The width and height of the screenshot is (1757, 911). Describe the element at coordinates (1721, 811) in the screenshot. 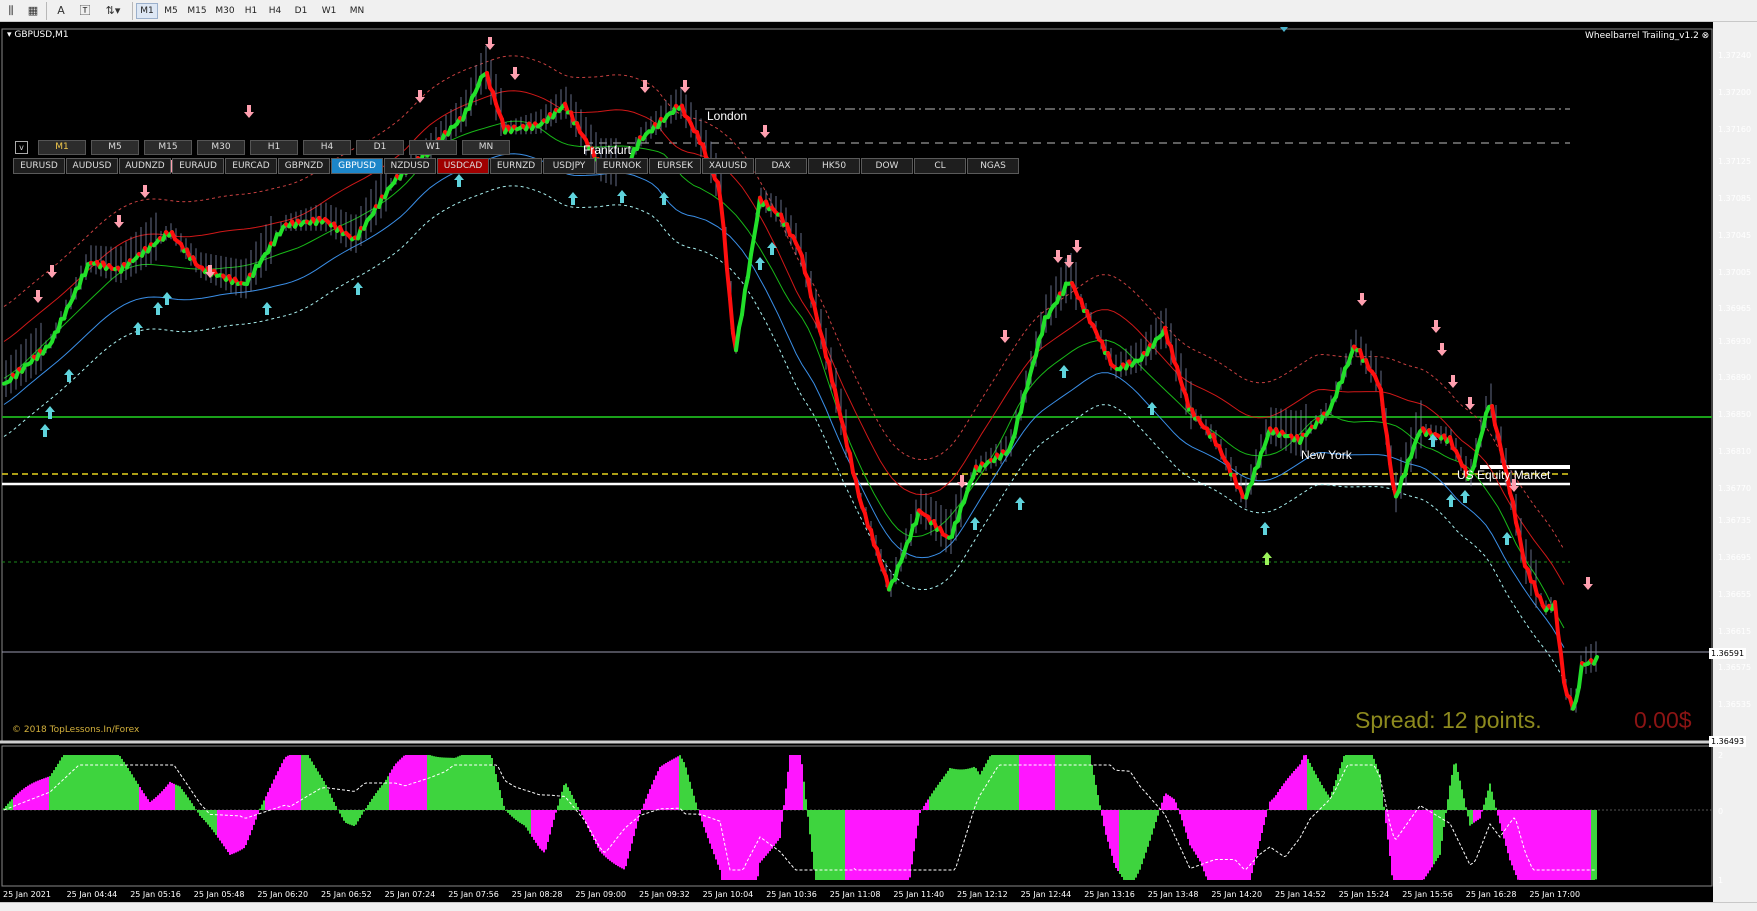

I see `osc-tick: 0` at that location.